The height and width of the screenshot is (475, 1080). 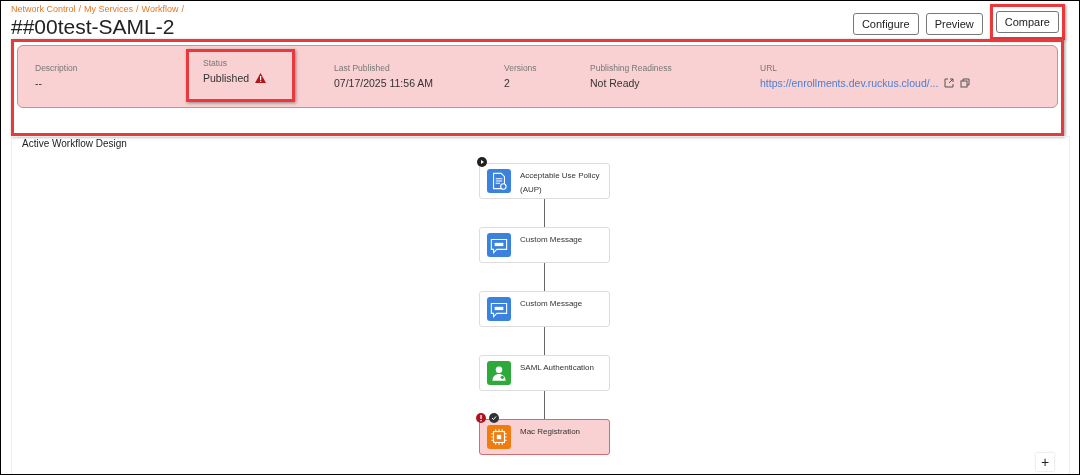 I want to click on workflow-step: Mac Registration, so click(x=544, y=437).